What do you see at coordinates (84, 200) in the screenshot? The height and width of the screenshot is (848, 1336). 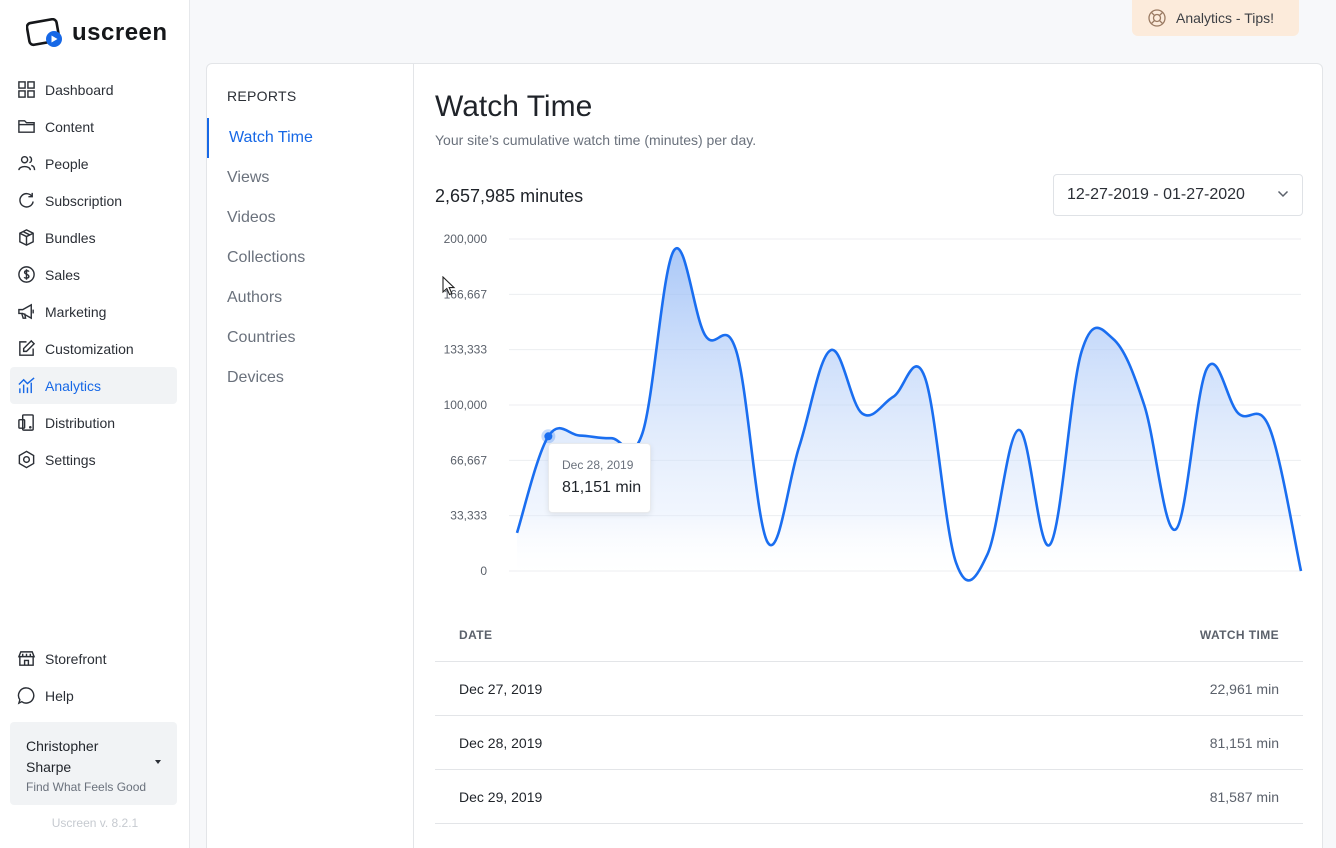 I see `sidebar-item-label: Subscription` at bounding box center [84, 200].